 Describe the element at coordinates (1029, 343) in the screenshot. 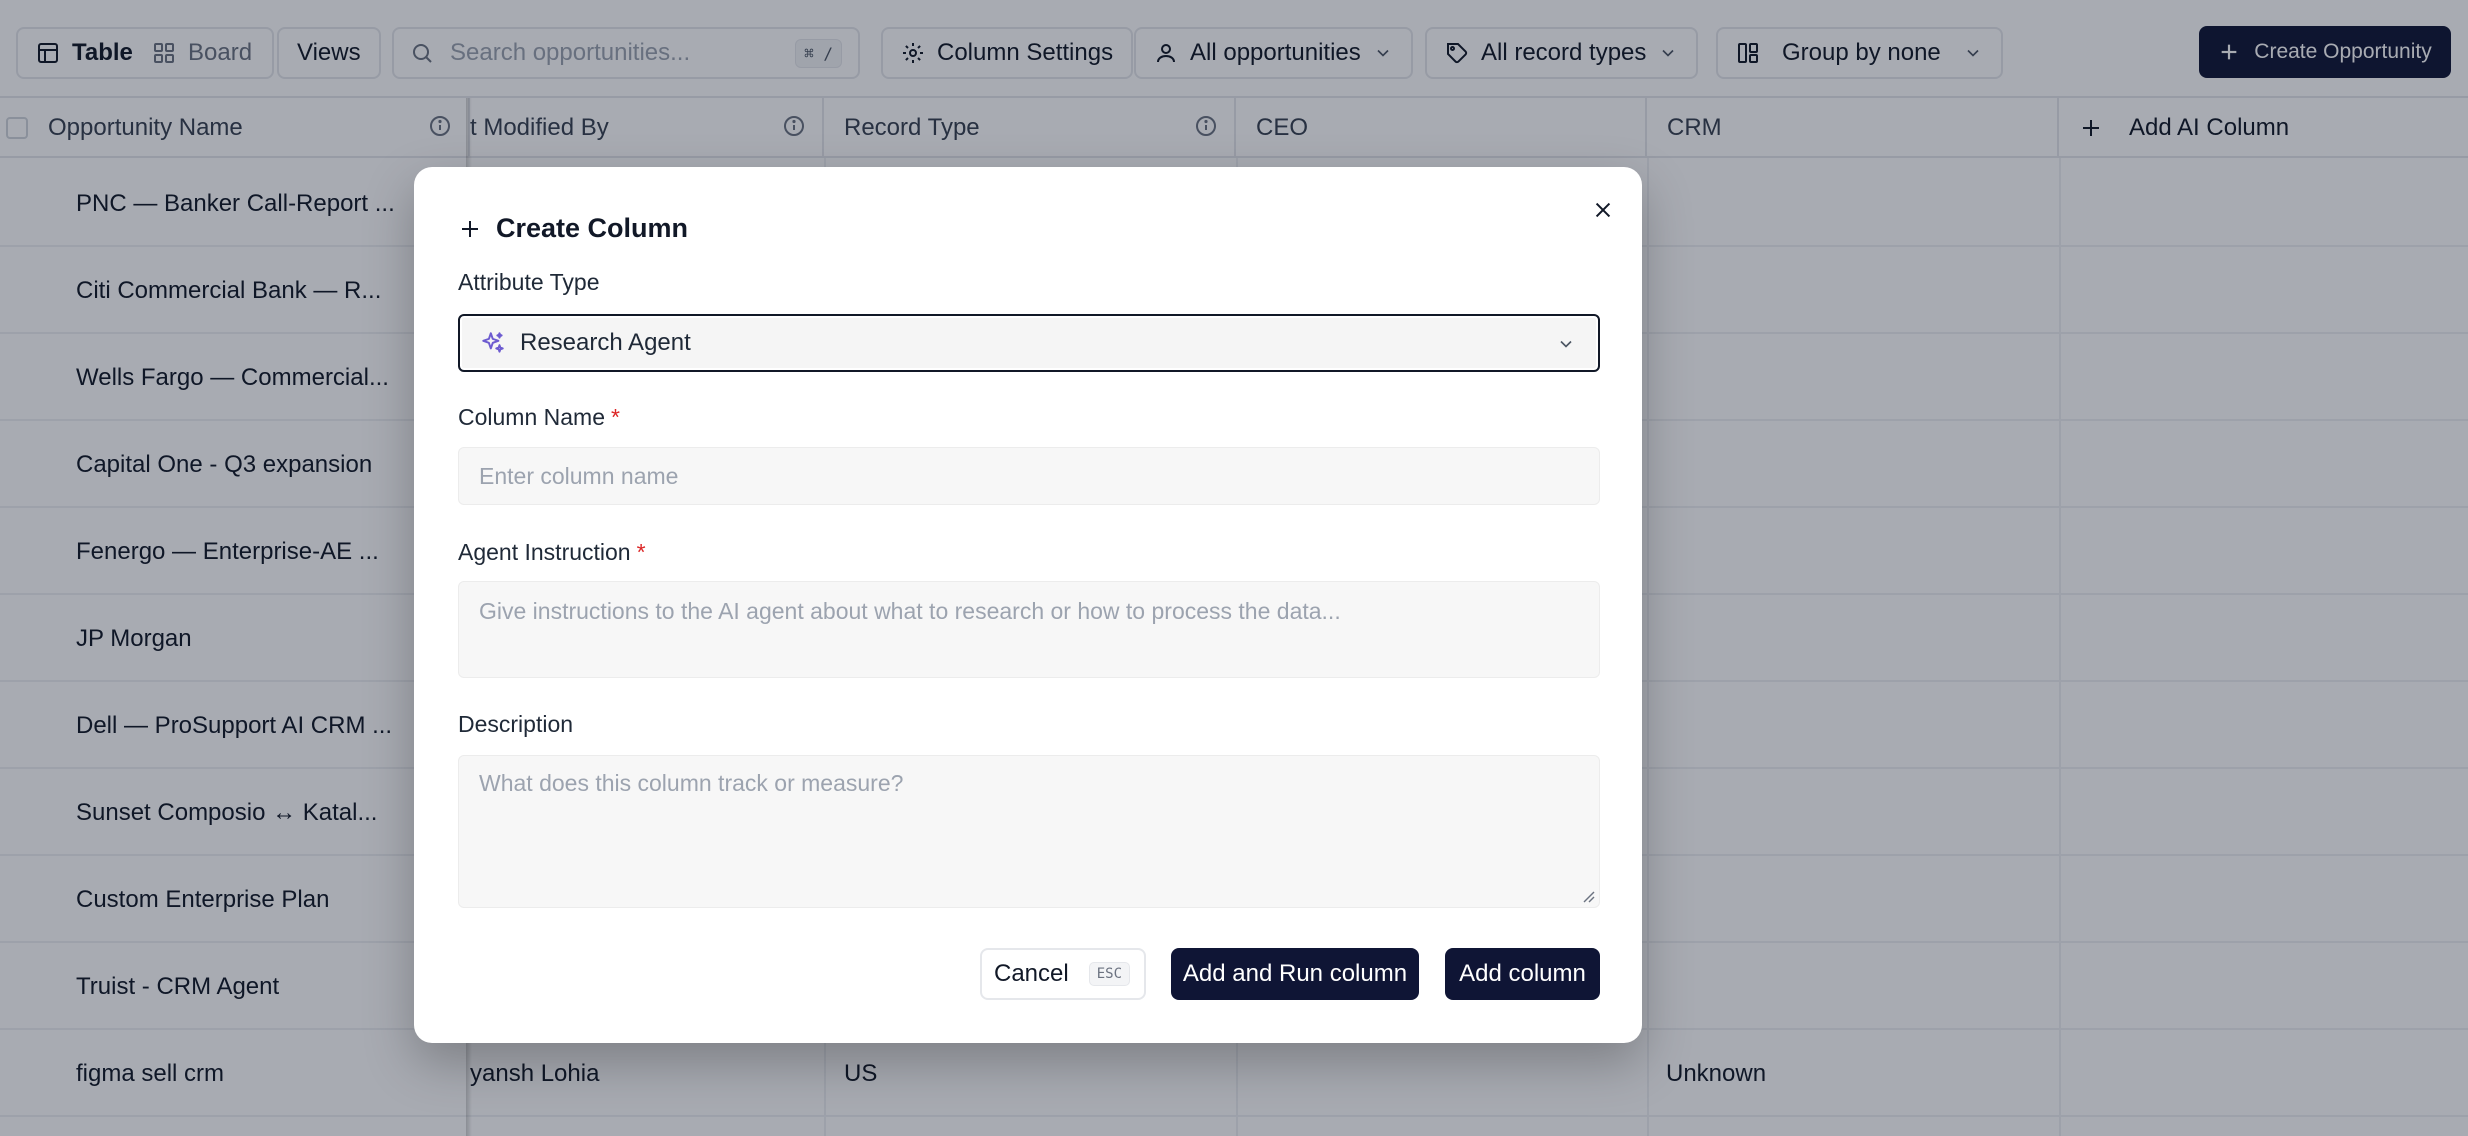

I see `attribute-type-select: Research Agent` at that location.